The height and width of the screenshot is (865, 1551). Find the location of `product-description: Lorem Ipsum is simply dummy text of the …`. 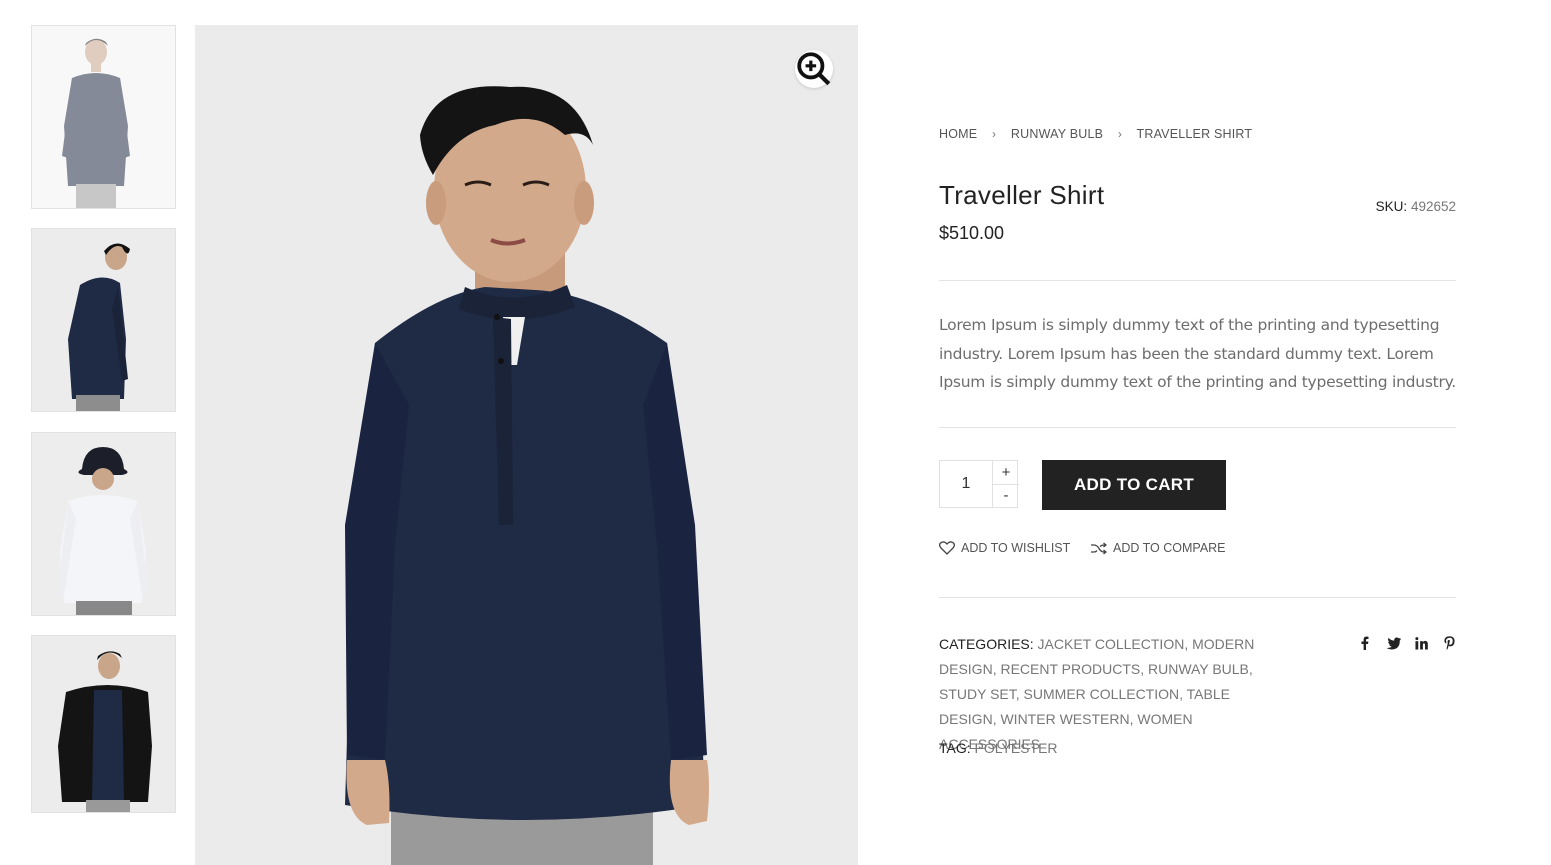

product-description: Lorem Ipsum is simply dummy text of the … is located at coordinates (1197, 353).